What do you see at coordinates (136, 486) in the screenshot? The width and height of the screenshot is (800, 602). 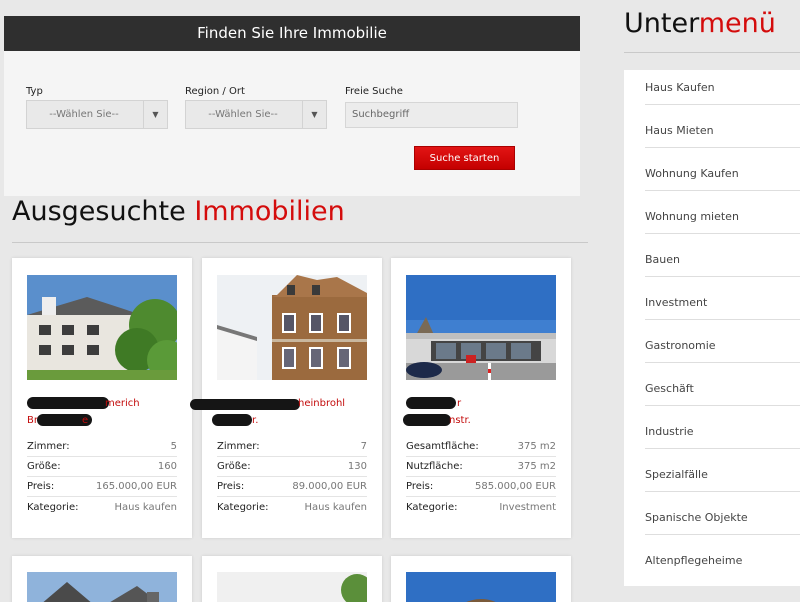 I see `detail-value: 165.000,00 EUR` at bounding box center [136, 486].